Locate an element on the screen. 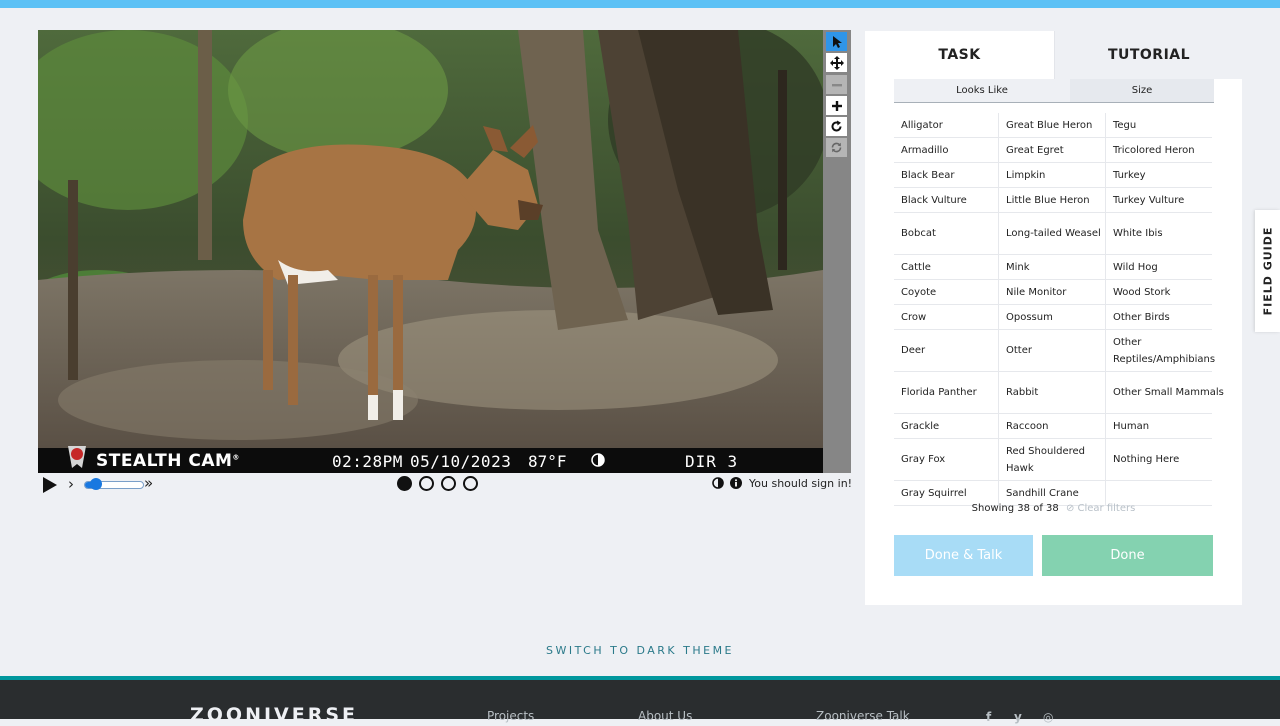 The image size is (1280, 726). done-and-talk-button: Done & Talk is located at coordinates (963, 555).